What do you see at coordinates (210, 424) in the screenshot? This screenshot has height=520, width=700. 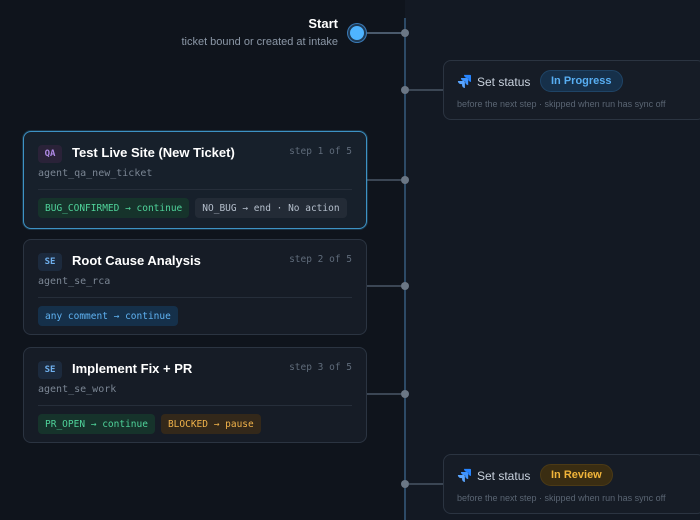 I see `outcome-chip: BLOCKED → pause` at bounding box center [210, 424].